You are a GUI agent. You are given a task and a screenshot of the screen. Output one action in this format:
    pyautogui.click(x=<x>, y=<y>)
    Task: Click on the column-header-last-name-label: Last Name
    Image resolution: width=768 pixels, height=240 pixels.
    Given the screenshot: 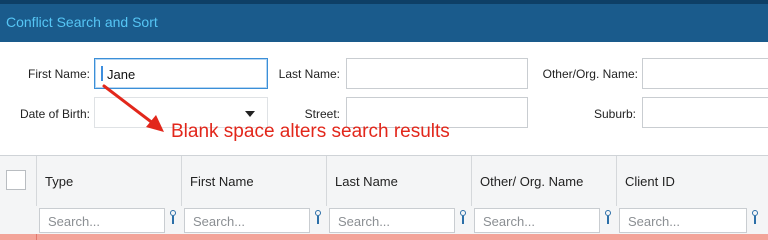 What is the action you would take?
    pyautogui.click(x=366, y=181)
    